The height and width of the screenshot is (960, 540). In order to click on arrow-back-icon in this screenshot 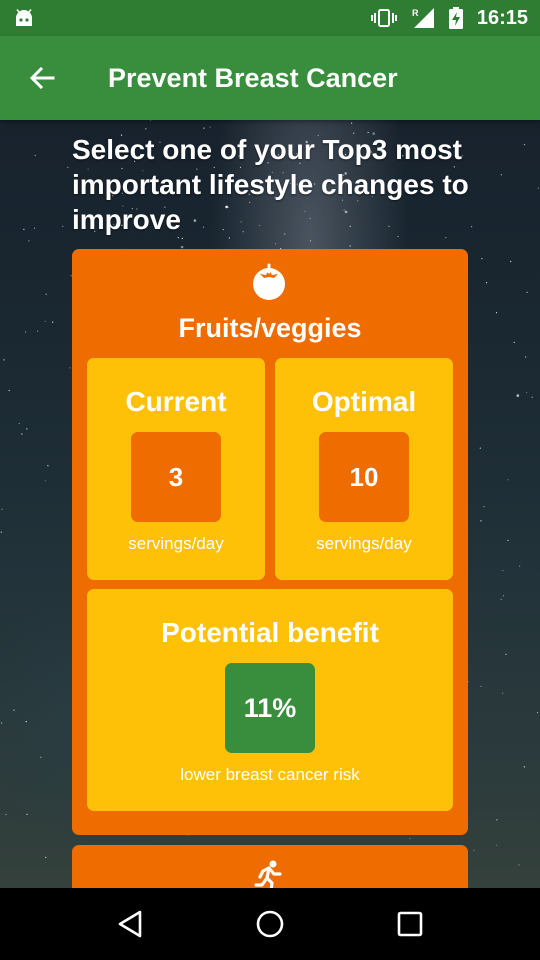, I will do `click(42, 78)`.